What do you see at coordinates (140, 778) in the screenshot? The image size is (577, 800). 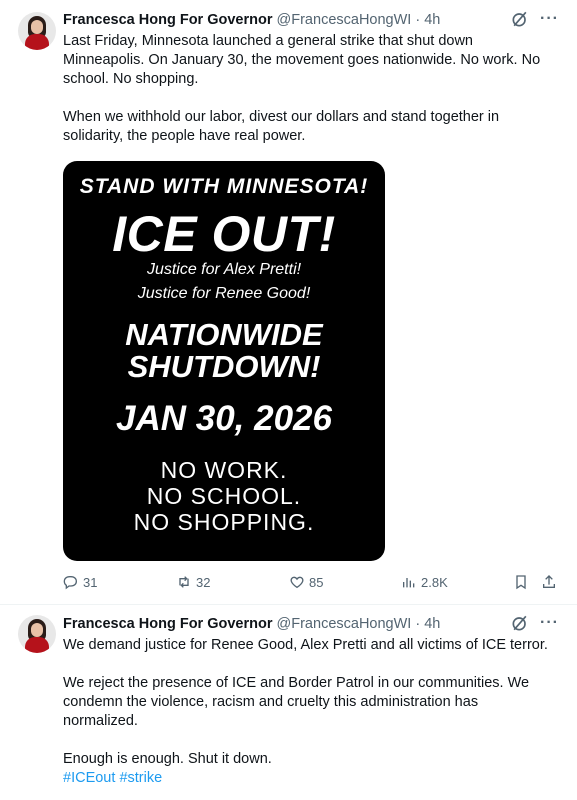 I see `hashtag-link: #strike` at bounding box center [140, 778].